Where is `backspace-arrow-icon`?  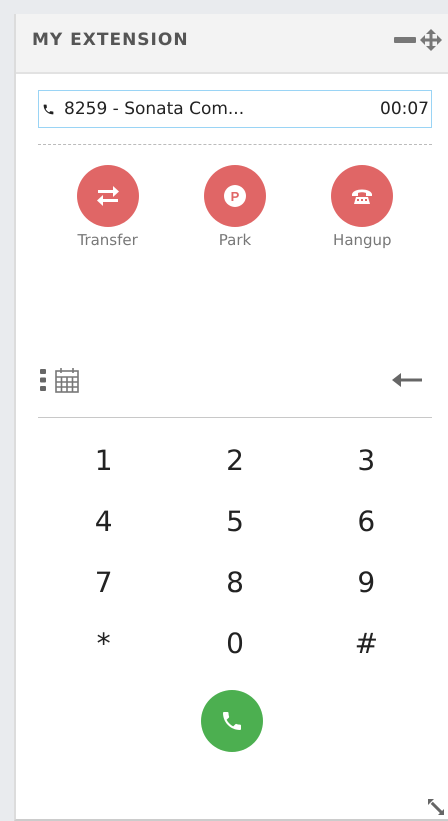
backspace-arrow-icon is located at coordinates (407, 380).